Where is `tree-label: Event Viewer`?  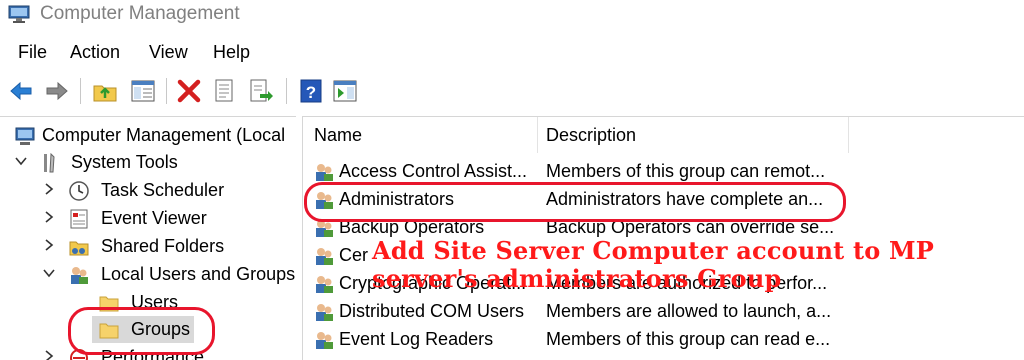 tree-label: Event Viewer is located at coordinates (154, 218).